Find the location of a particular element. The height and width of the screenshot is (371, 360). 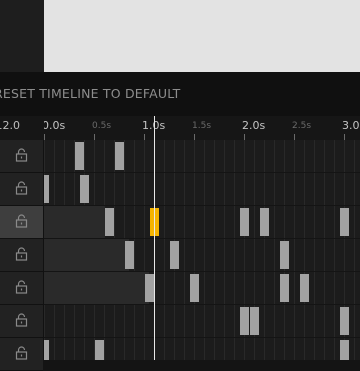

timeline-toolbar: RESET TIMELINE TO DEFAULT is located at coordinates (180, 94).